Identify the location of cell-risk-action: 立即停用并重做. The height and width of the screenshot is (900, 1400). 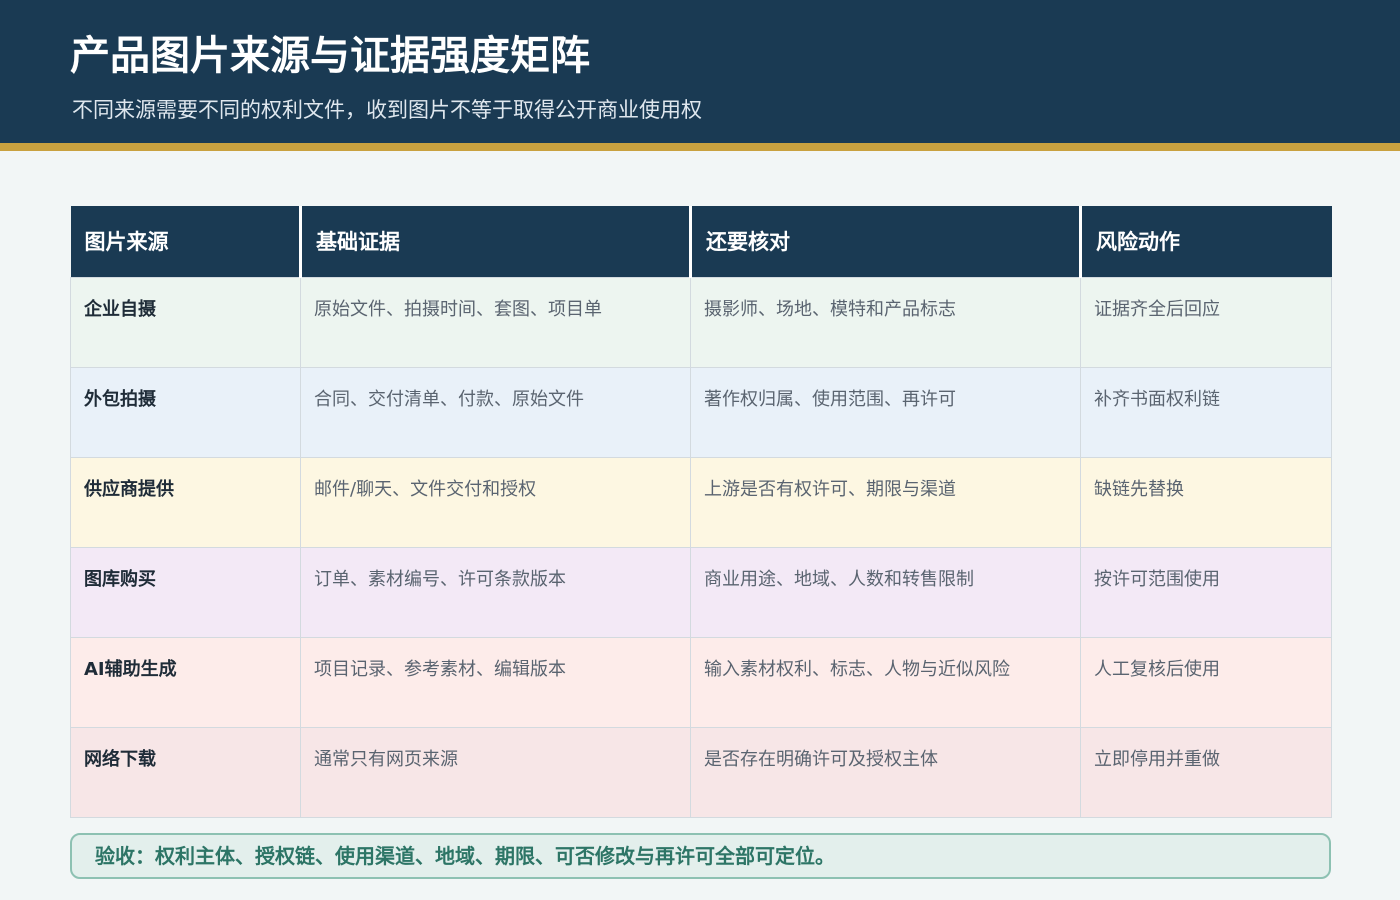
(1206, 772).